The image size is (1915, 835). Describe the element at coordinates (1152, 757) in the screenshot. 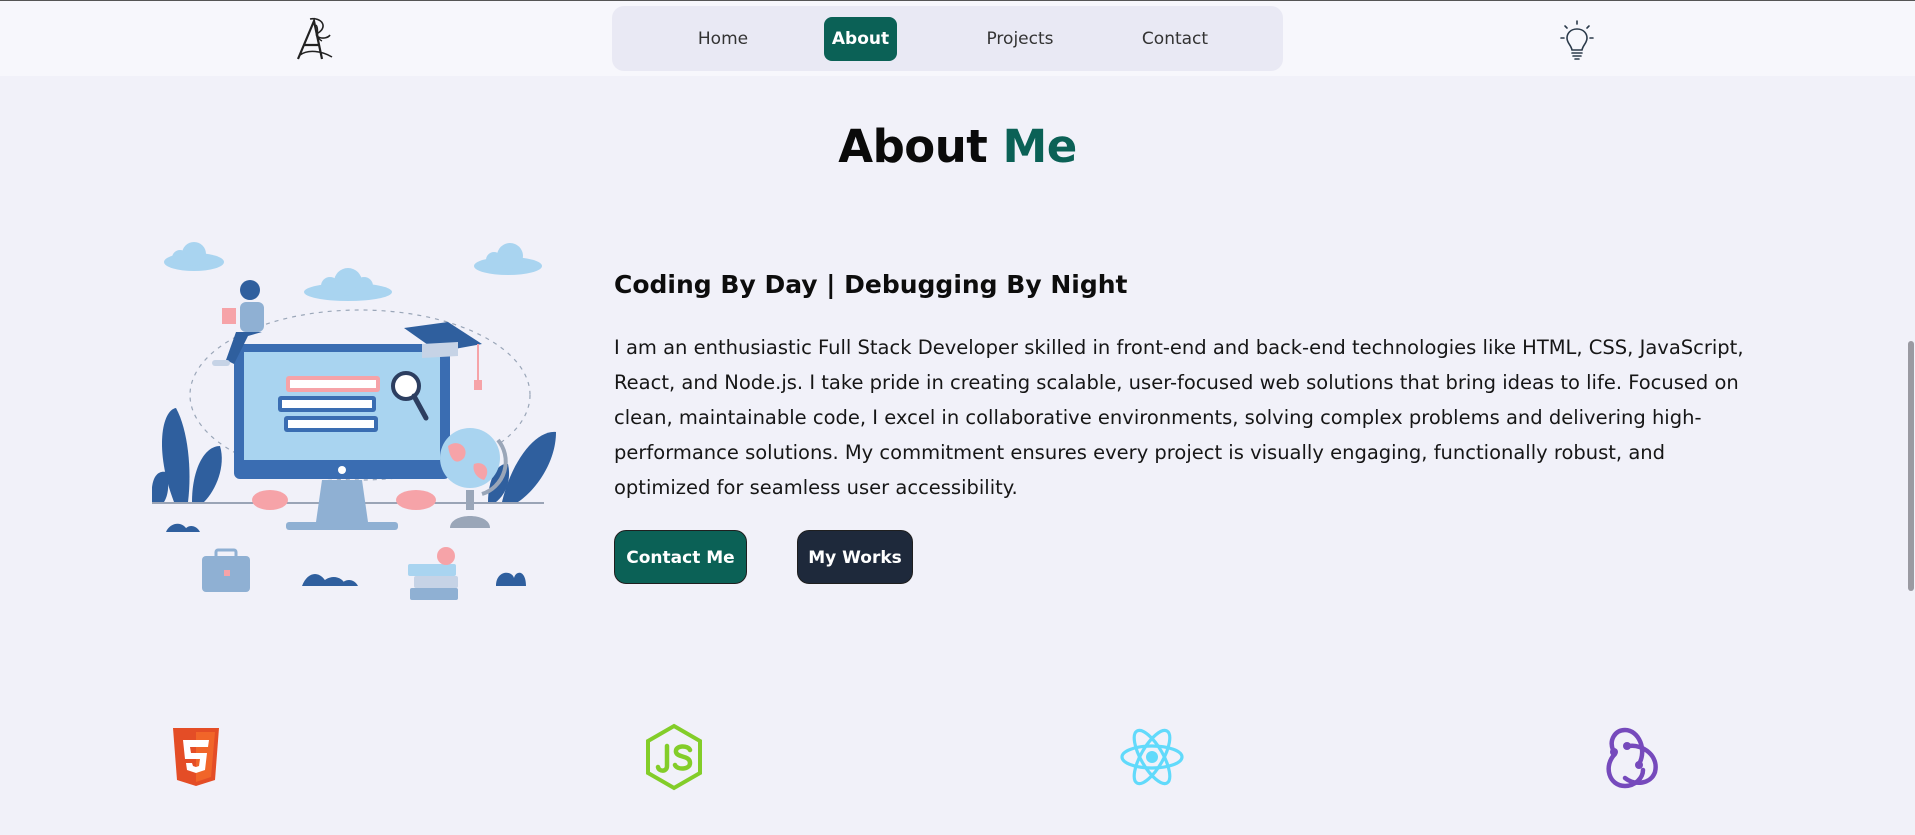

I see `react-icon` at that location.